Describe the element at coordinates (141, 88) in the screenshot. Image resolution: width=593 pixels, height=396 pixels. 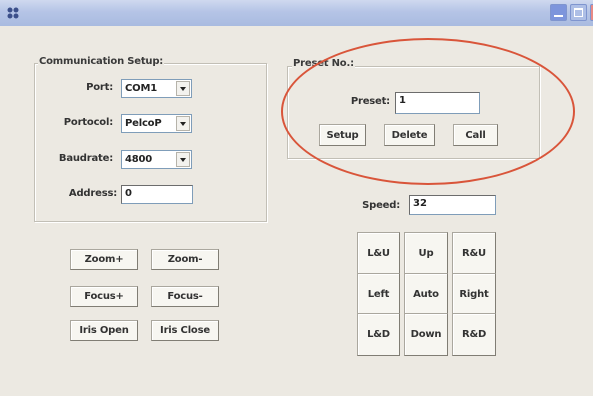
I see `port-value: COM1` at that location.